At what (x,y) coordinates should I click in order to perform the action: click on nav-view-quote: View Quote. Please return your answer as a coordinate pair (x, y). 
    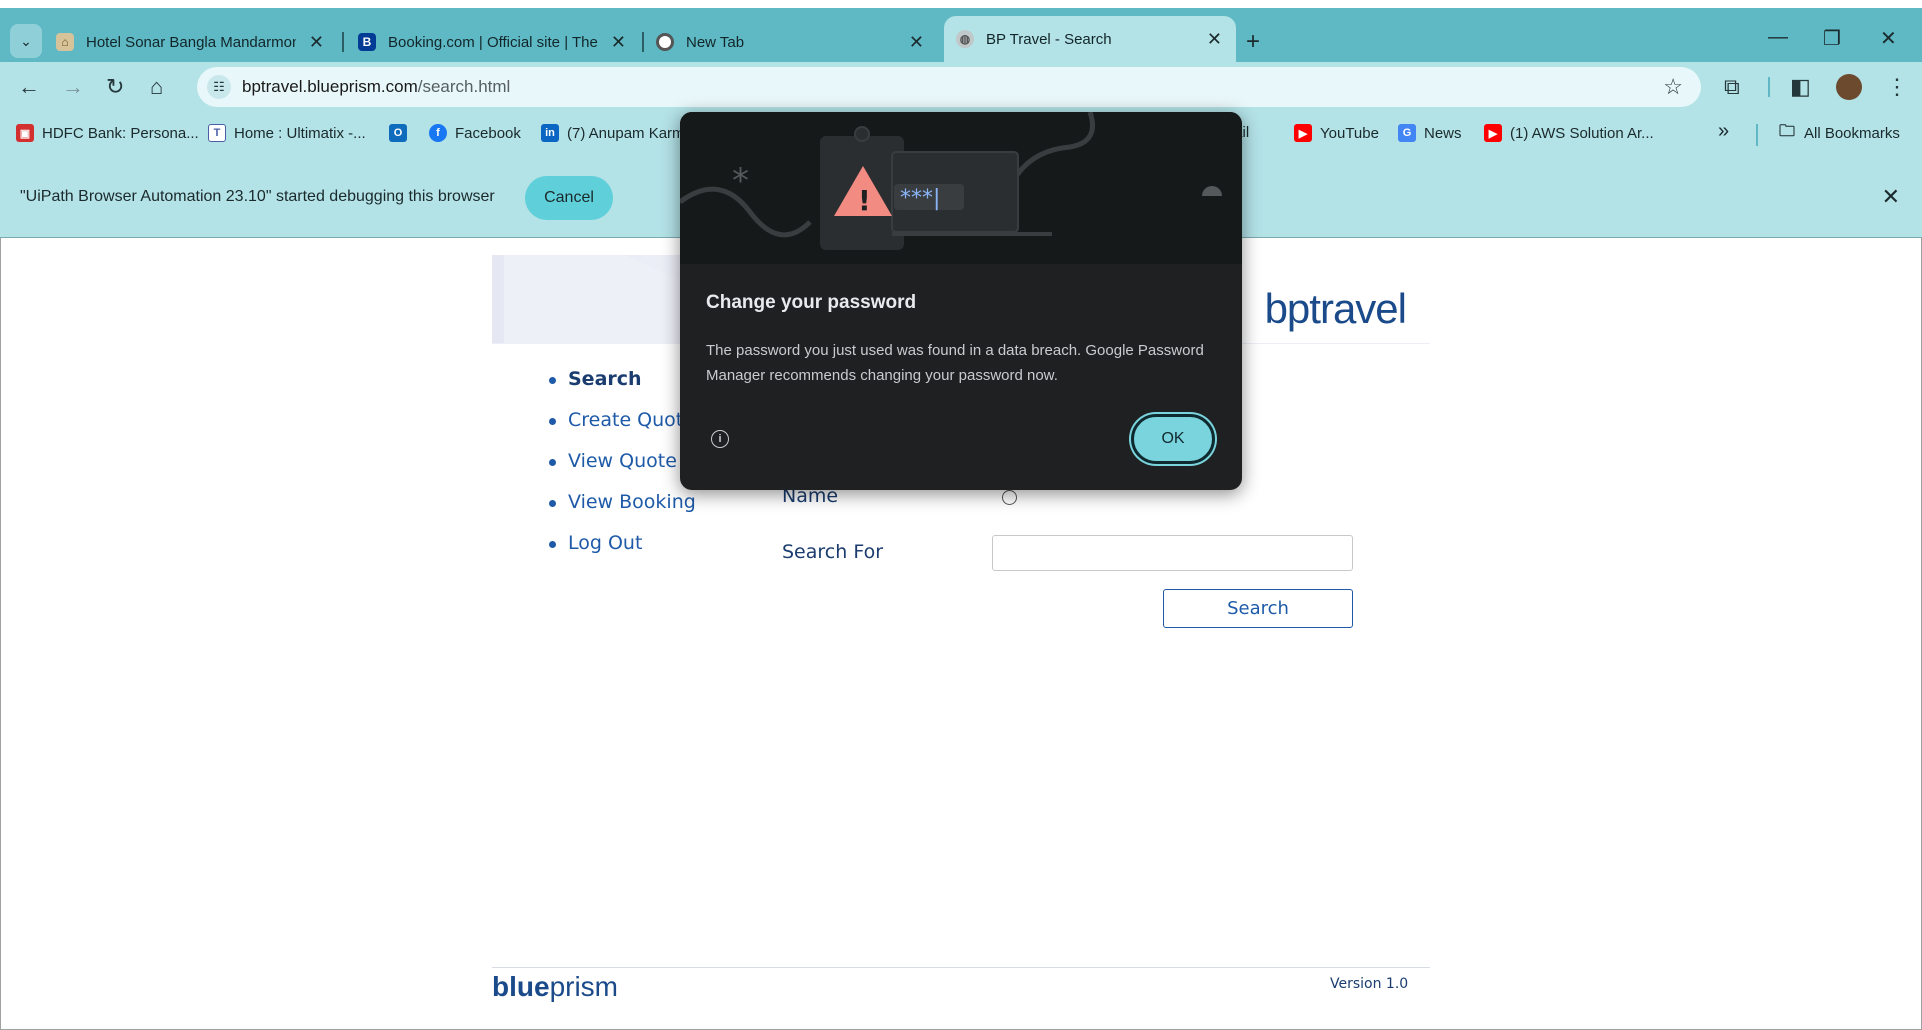
    Looking at the image, I should click on (621, 470).